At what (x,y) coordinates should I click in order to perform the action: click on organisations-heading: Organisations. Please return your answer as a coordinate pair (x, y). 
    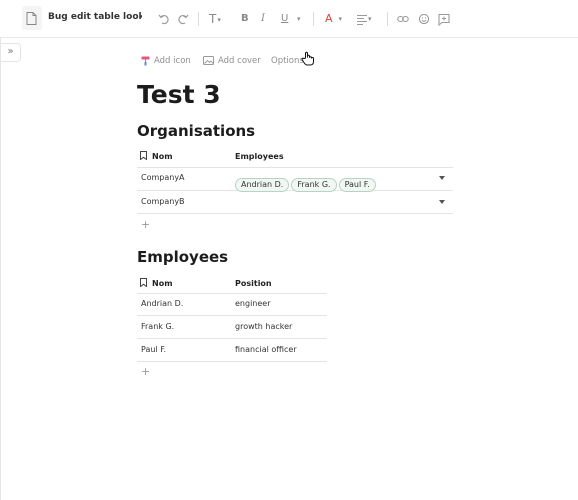
    Looking at the image, I should click on (196, 131).